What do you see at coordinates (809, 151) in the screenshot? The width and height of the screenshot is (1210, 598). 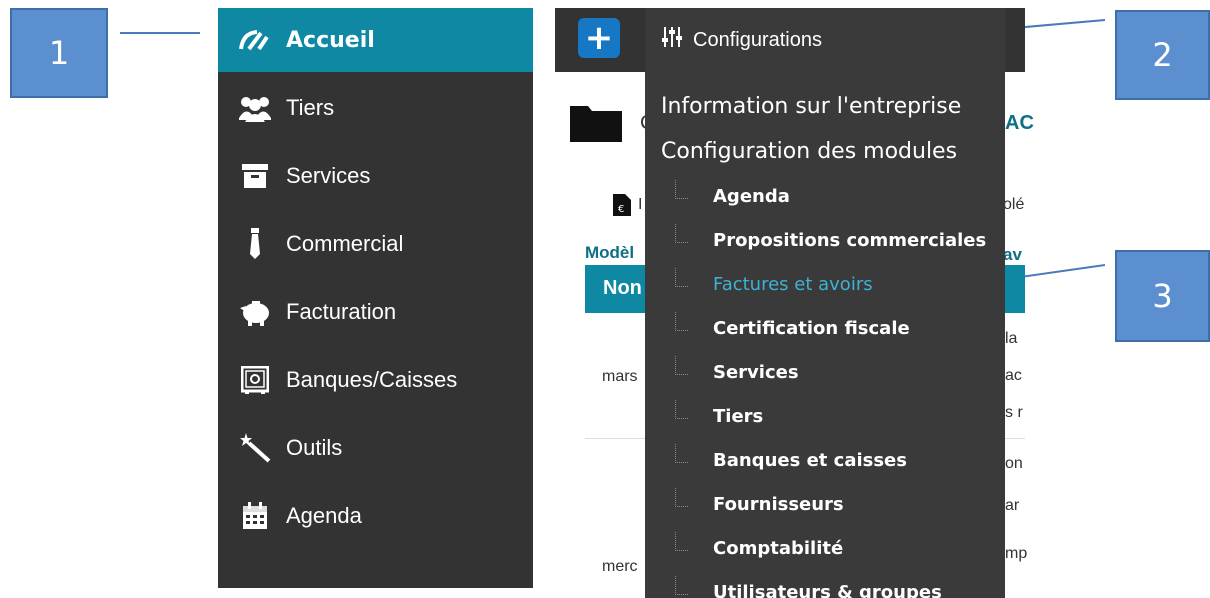 I see `menu-item-modules-config: Configuration des modules` at bounding box center [809, 151].